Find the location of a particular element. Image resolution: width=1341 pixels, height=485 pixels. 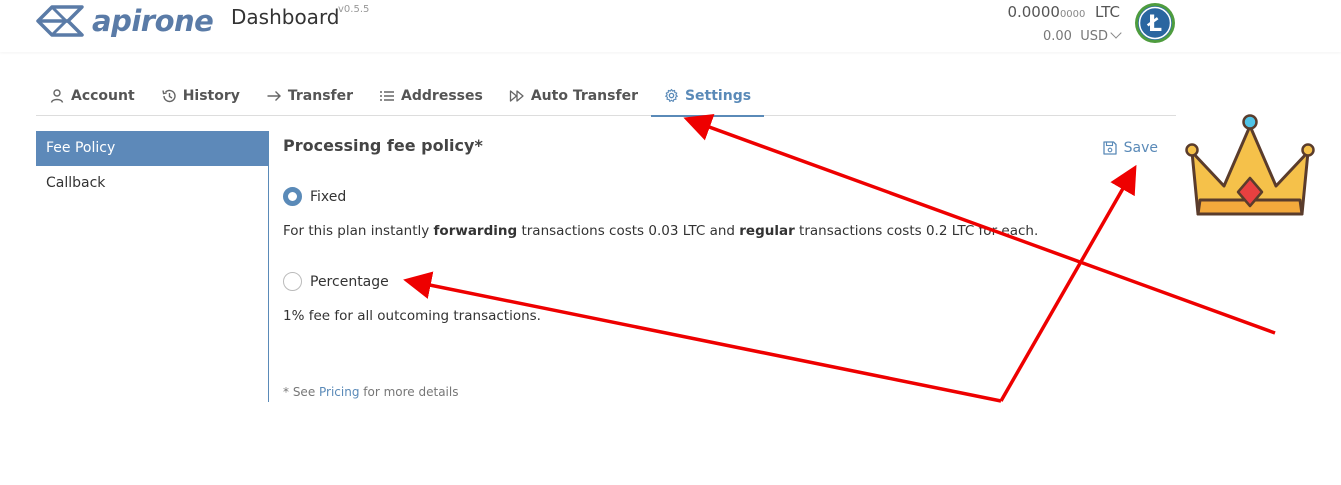

usd-value: 0.00 is located at coordinates (1057, 36).